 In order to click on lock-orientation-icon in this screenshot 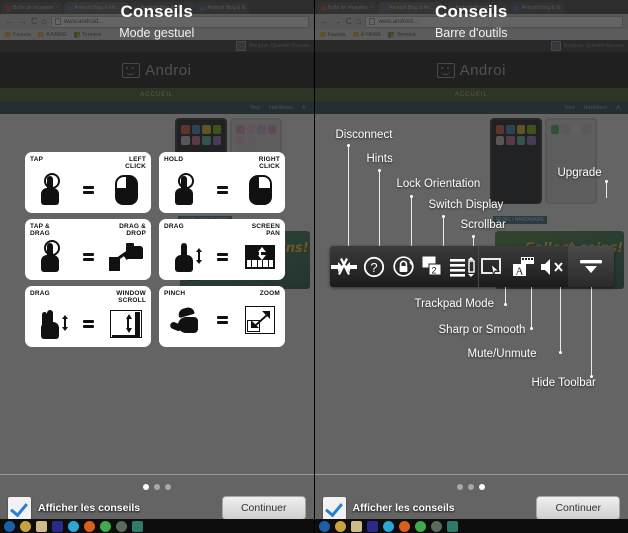, I will do `click(404, 266)`.